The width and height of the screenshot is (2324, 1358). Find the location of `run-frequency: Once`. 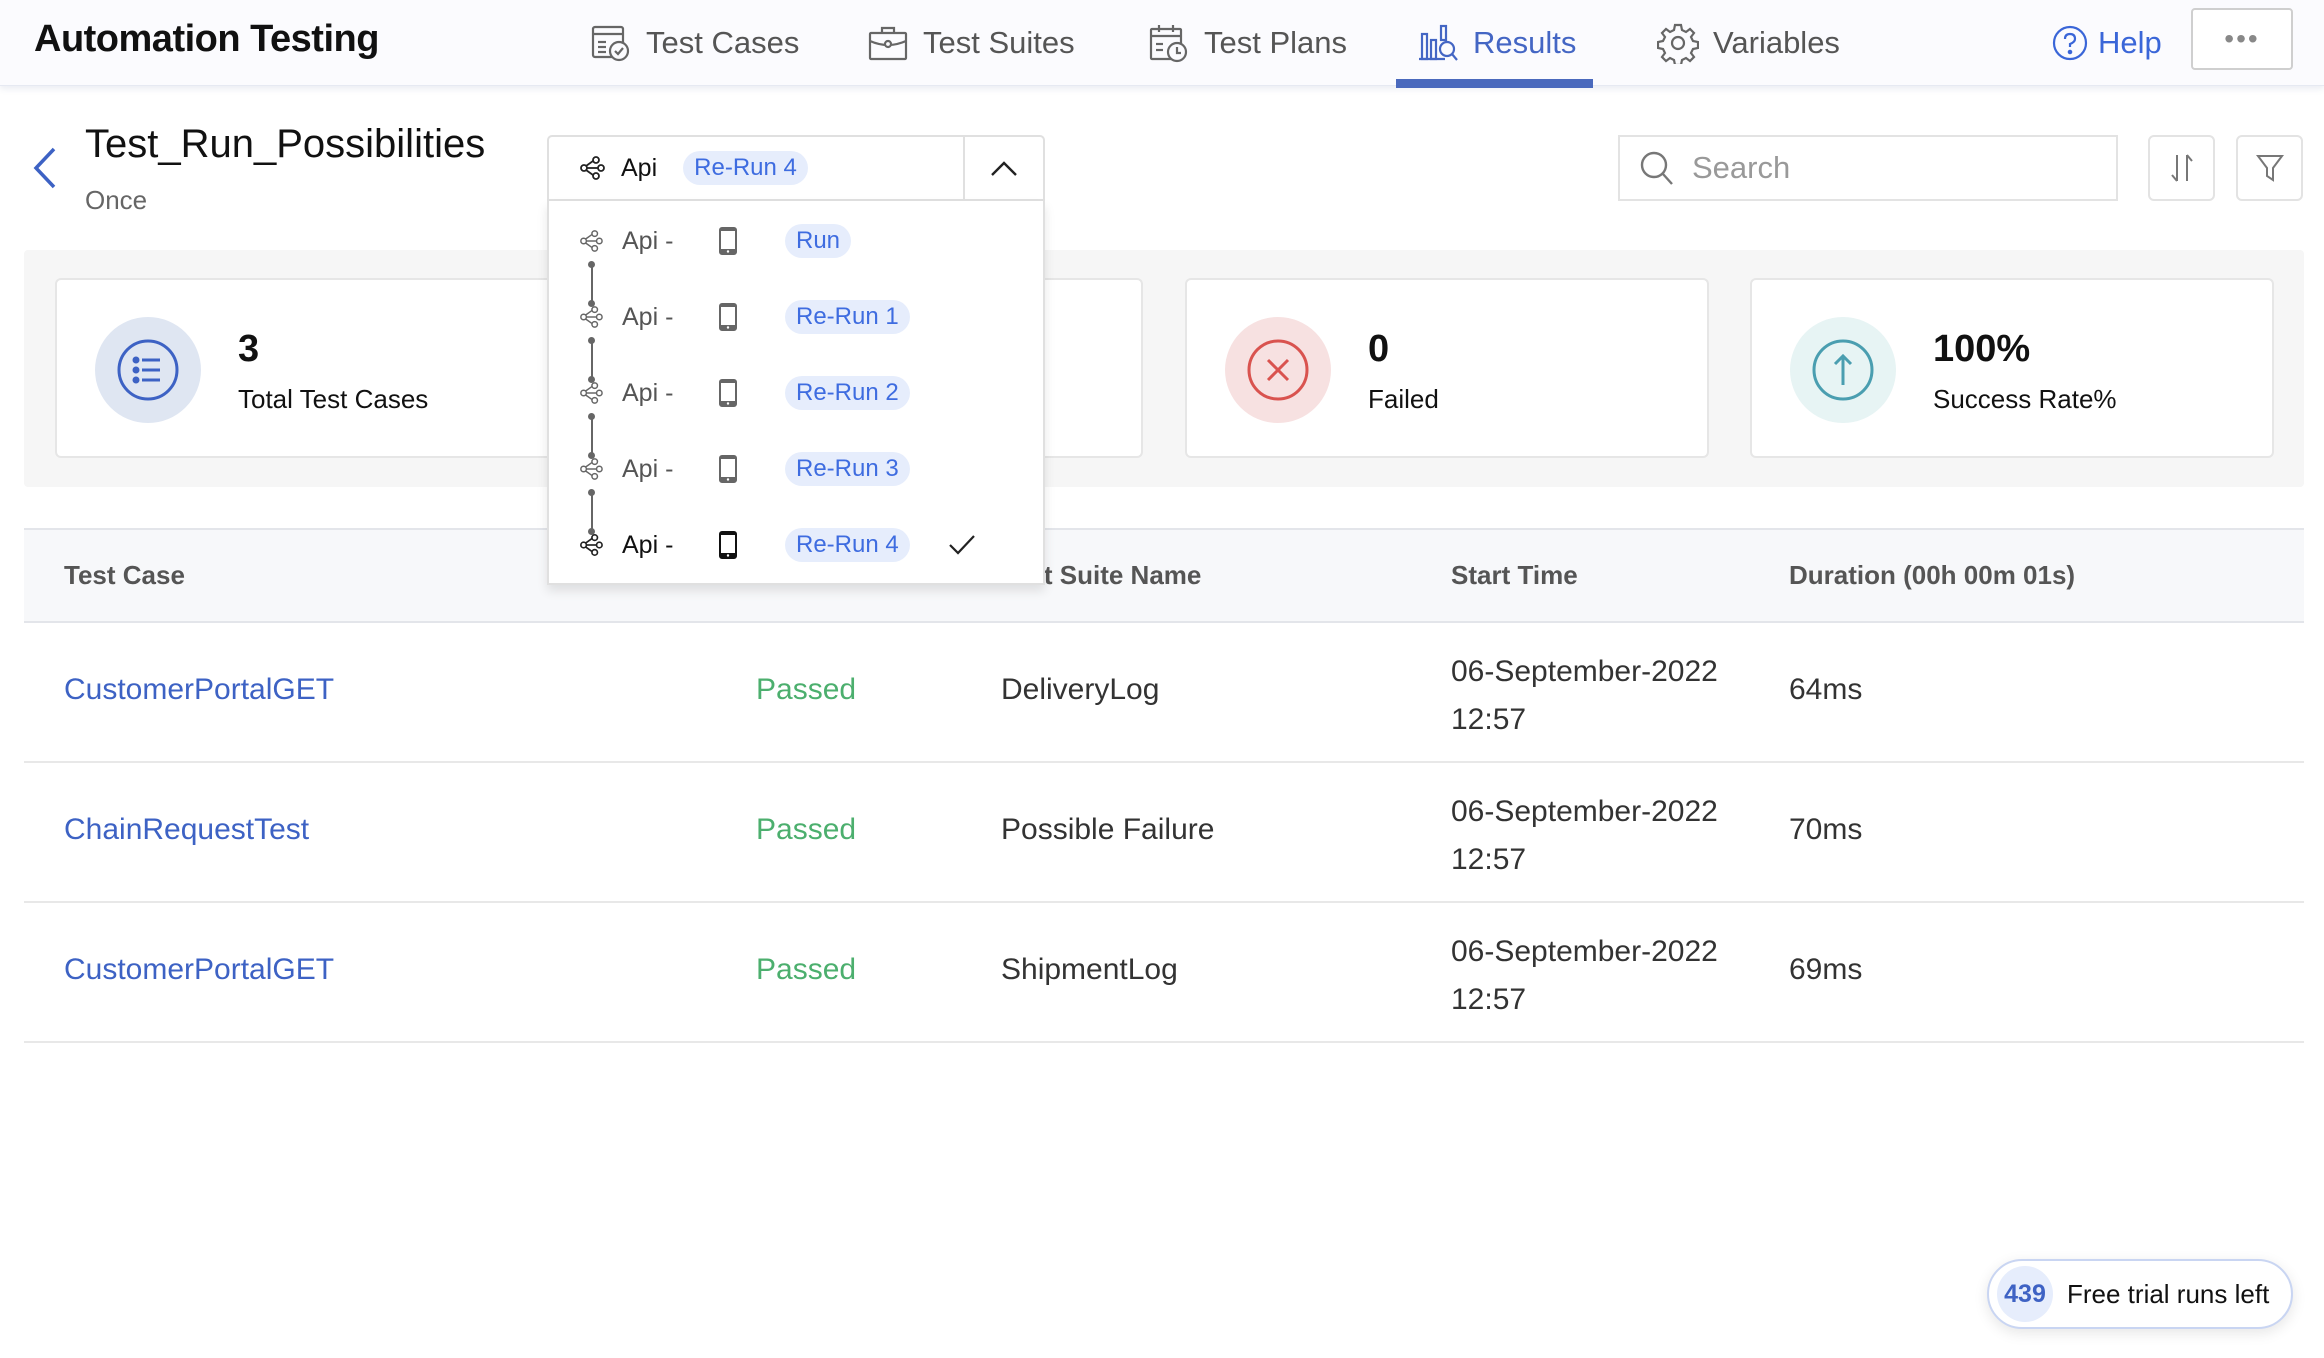

run-frequency: Once is located at coordinates (116, 200).